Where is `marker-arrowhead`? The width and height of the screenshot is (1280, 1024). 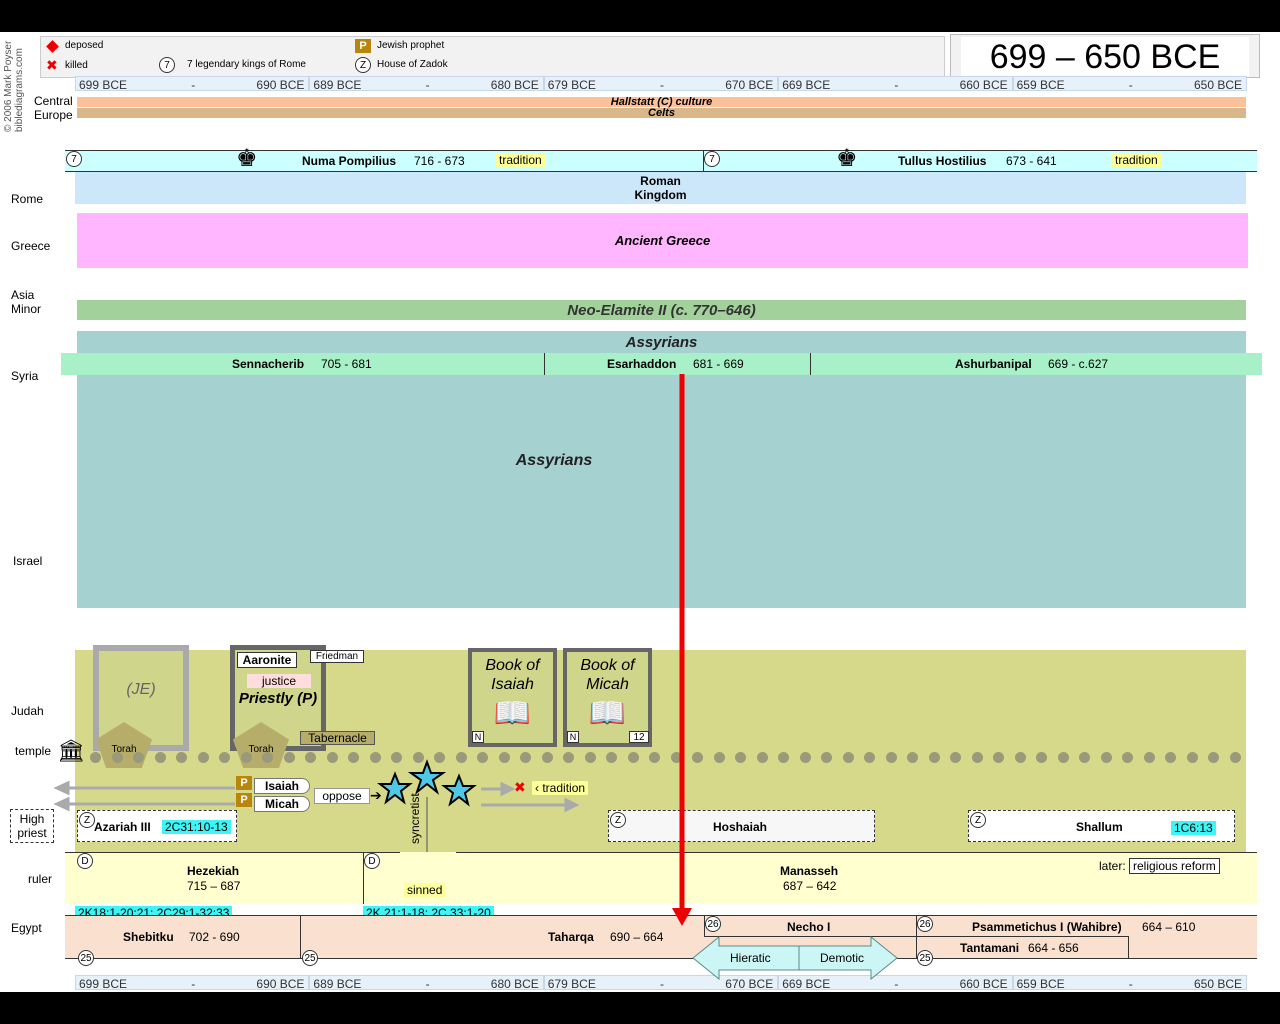 marker-arrowhead is located at coordinates (682, 917).